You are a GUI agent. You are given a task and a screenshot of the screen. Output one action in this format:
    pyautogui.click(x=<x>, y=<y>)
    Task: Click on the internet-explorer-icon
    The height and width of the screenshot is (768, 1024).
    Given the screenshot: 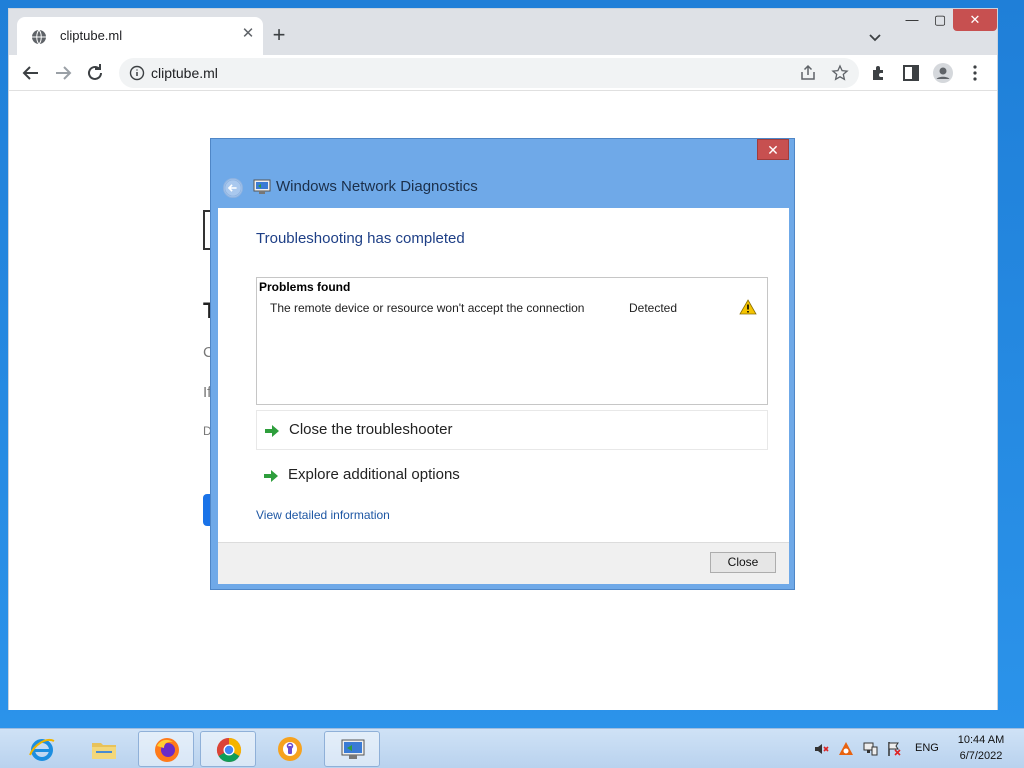 What is the action you would take?
    pyautogui.click(x=42, y=750)
    